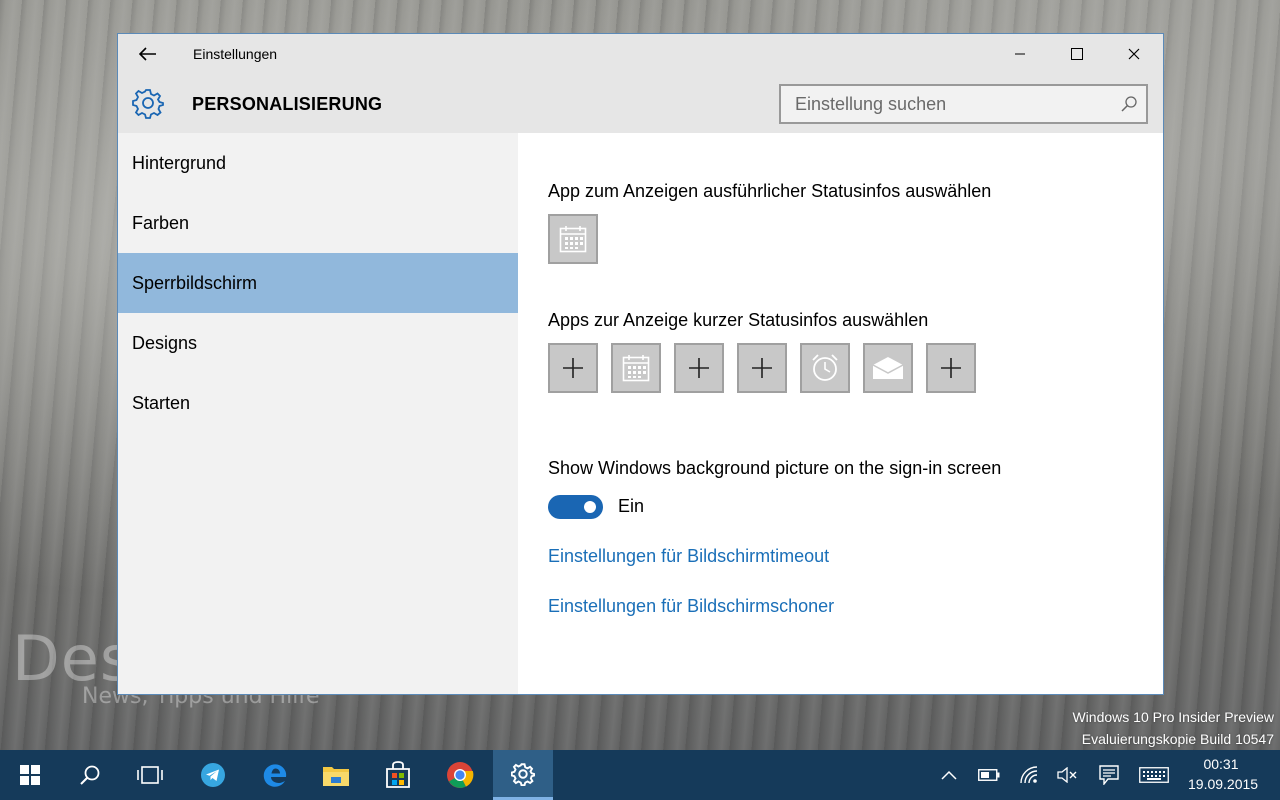 The width and height of the screenshot is (1280, 800). Describe the element at coordinates (318, 283) in the screenshot. I see `sidebar-item-sperrbildschirm: Sperrbildschirm` at that location.